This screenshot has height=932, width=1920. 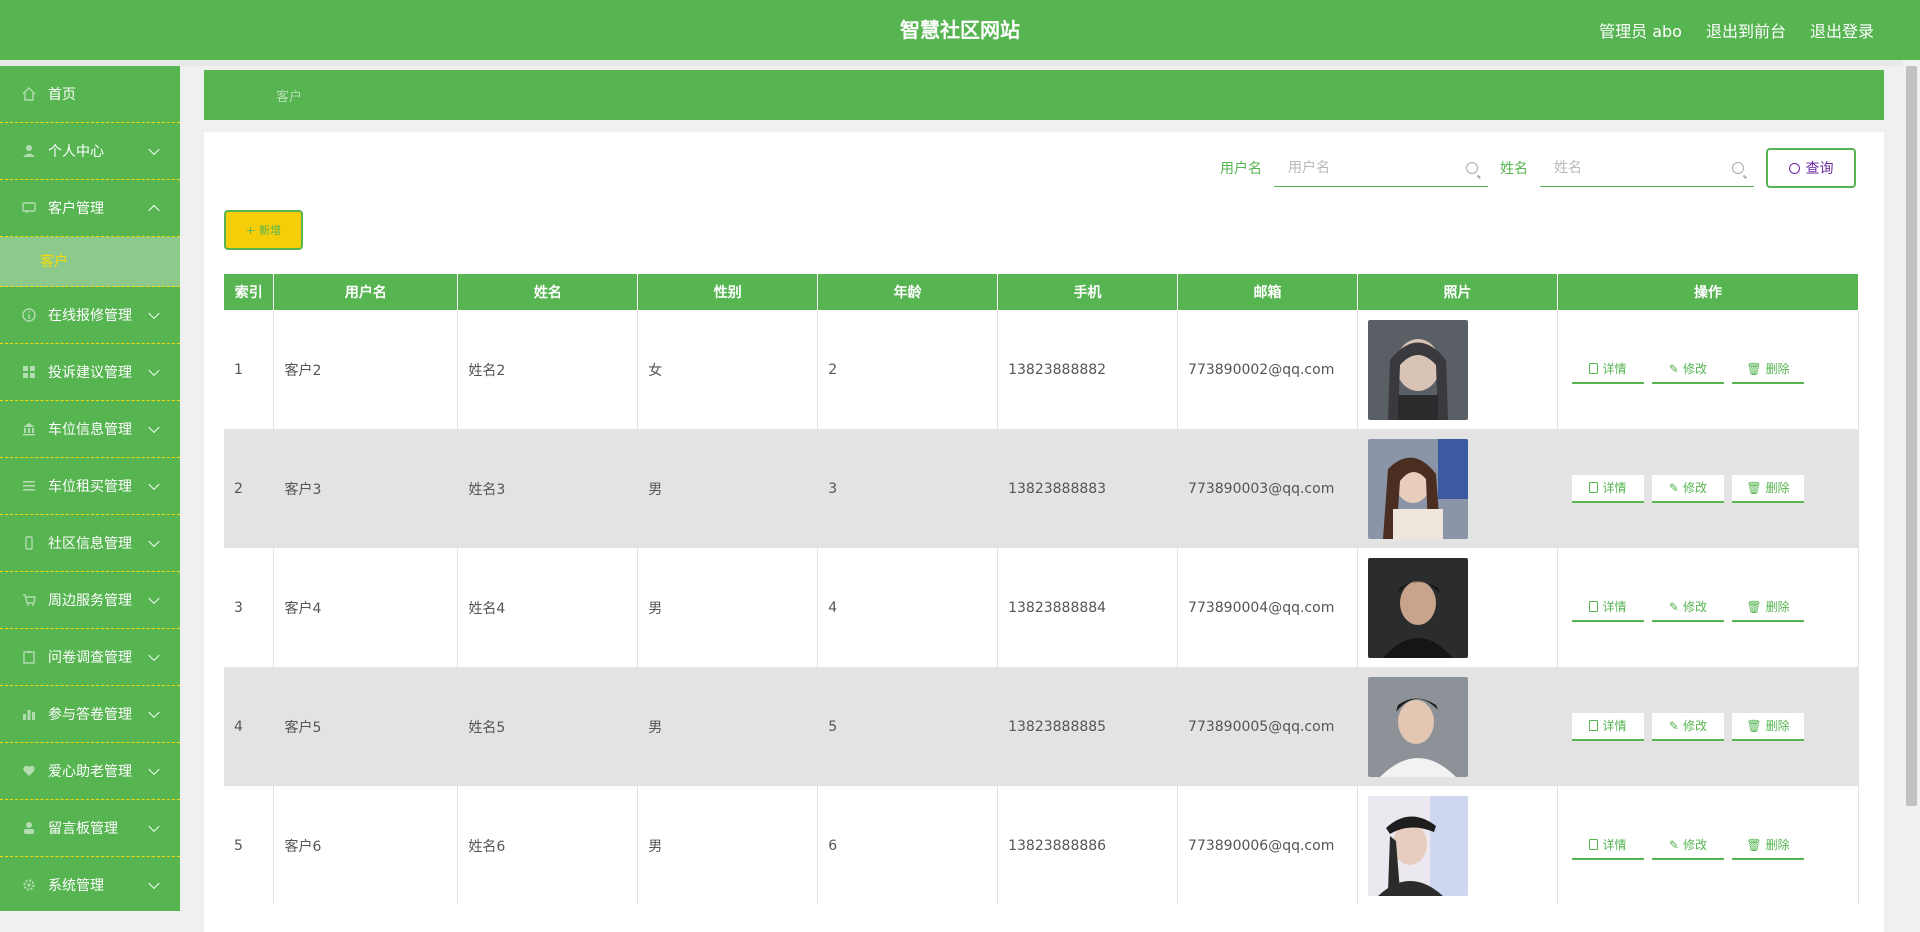 I want to click on bank-icon, so click(x=29, y=429).